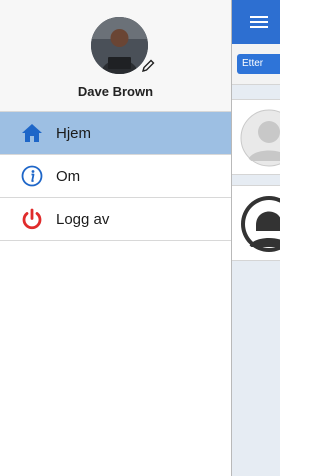 This screenshot has height=476, width=320. Describe the element at coordinates (115, 133) in the screenshot. I see `menu-item-home: Hjem` at that location.